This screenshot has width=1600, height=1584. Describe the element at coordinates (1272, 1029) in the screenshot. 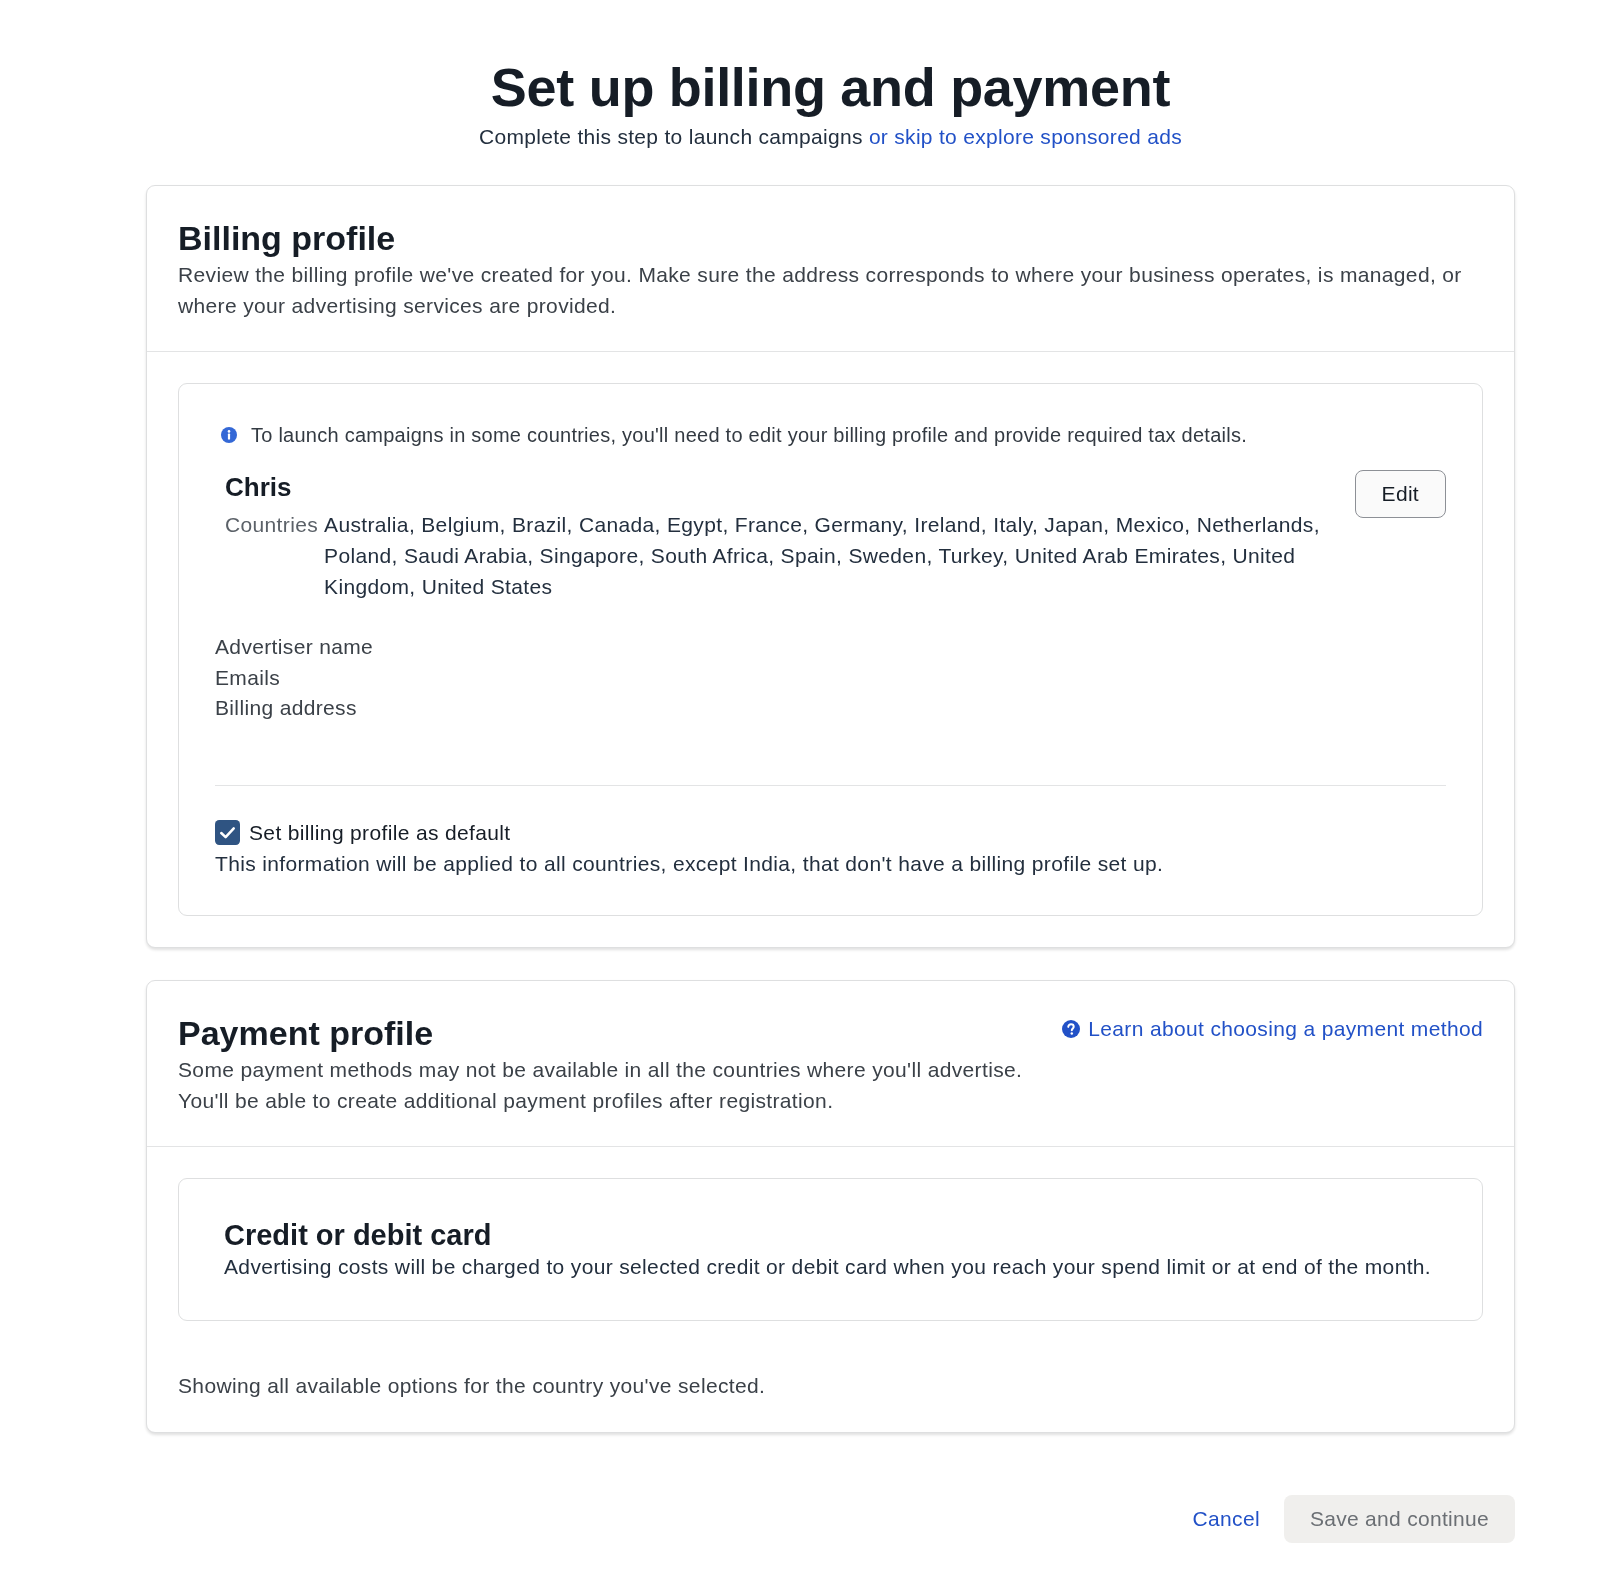

I see `help-link: Learn about choosing a payment method` at that location.